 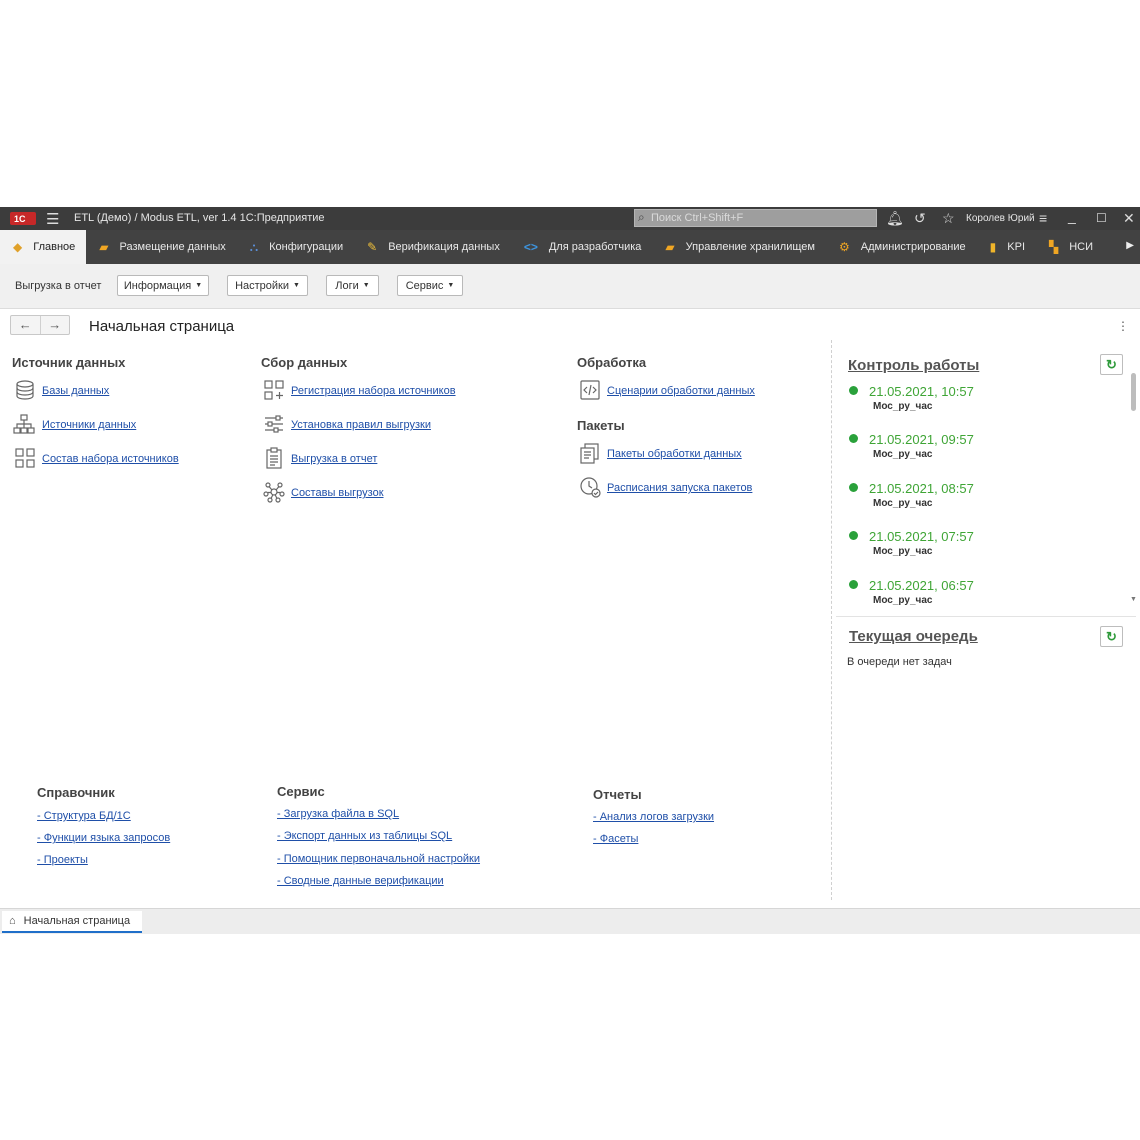 What do you see at coordinates (615, 839) in the screenshot?
I see `link-facets: - Фасеты` at bounding box center [615, 839].